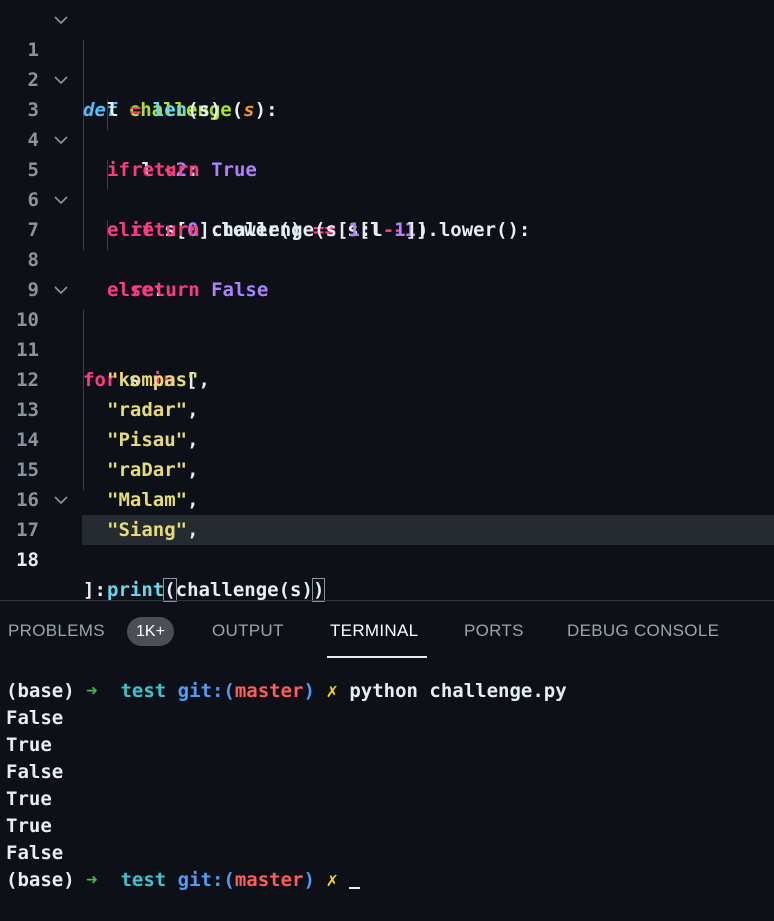  I want to click on line-number: 18, so click(27, 560).